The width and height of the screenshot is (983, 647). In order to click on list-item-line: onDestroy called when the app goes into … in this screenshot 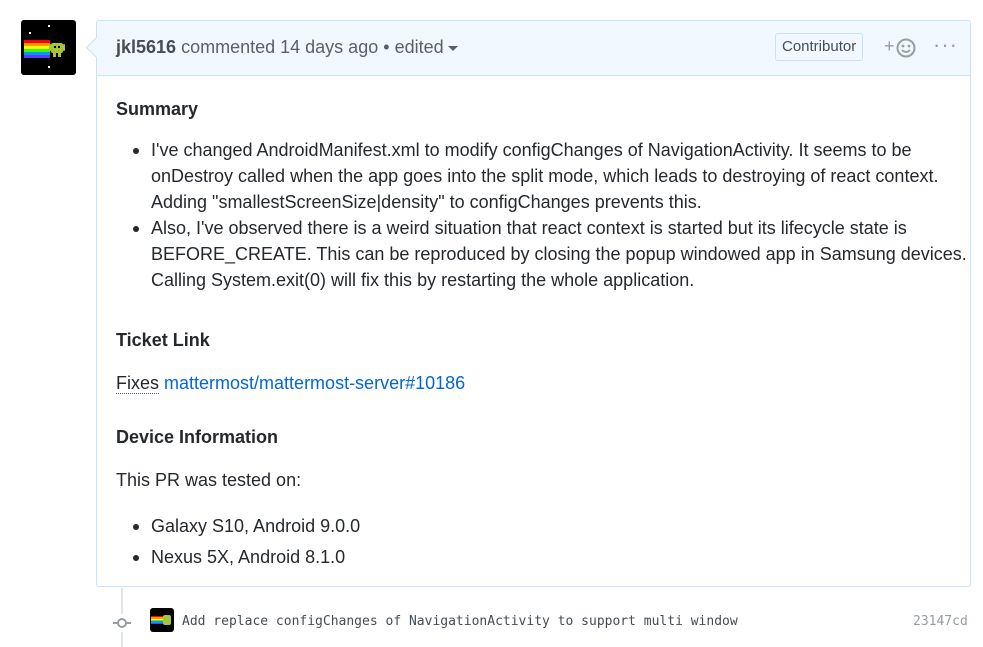, I will do `click(545, 176)`.